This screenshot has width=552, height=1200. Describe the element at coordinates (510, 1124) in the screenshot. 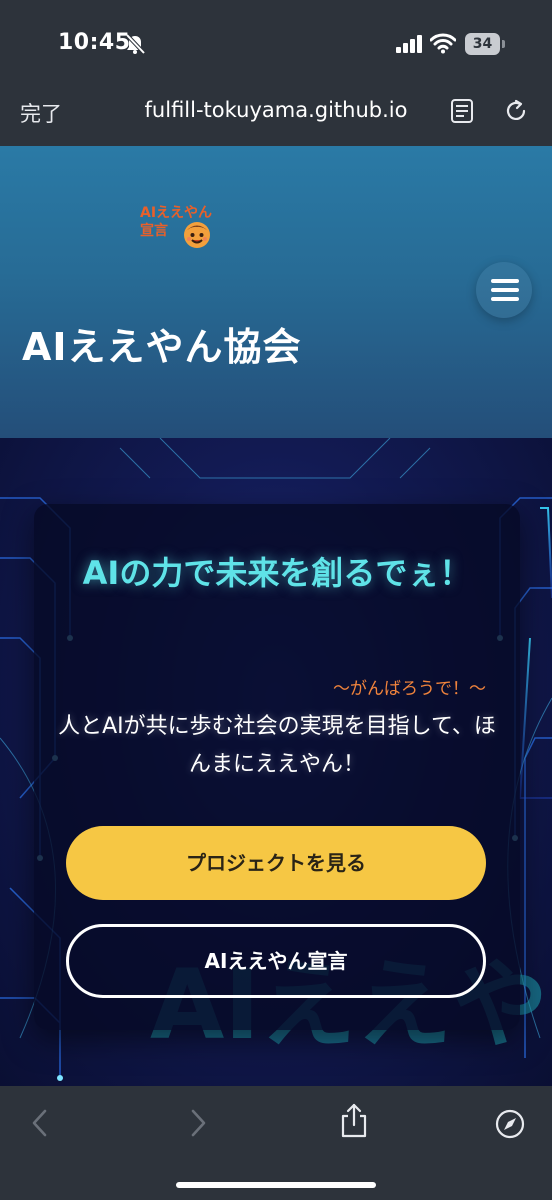

I see `compass-icon` at that location.